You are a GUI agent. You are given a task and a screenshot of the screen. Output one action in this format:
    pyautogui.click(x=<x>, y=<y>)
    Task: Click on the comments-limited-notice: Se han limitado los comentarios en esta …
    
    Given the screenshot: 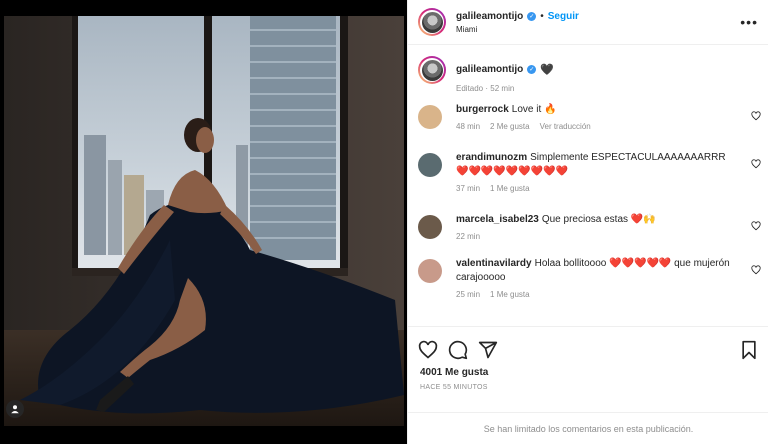 What is the action you would take?
    pyautogui.click(x=588, y=428)
    